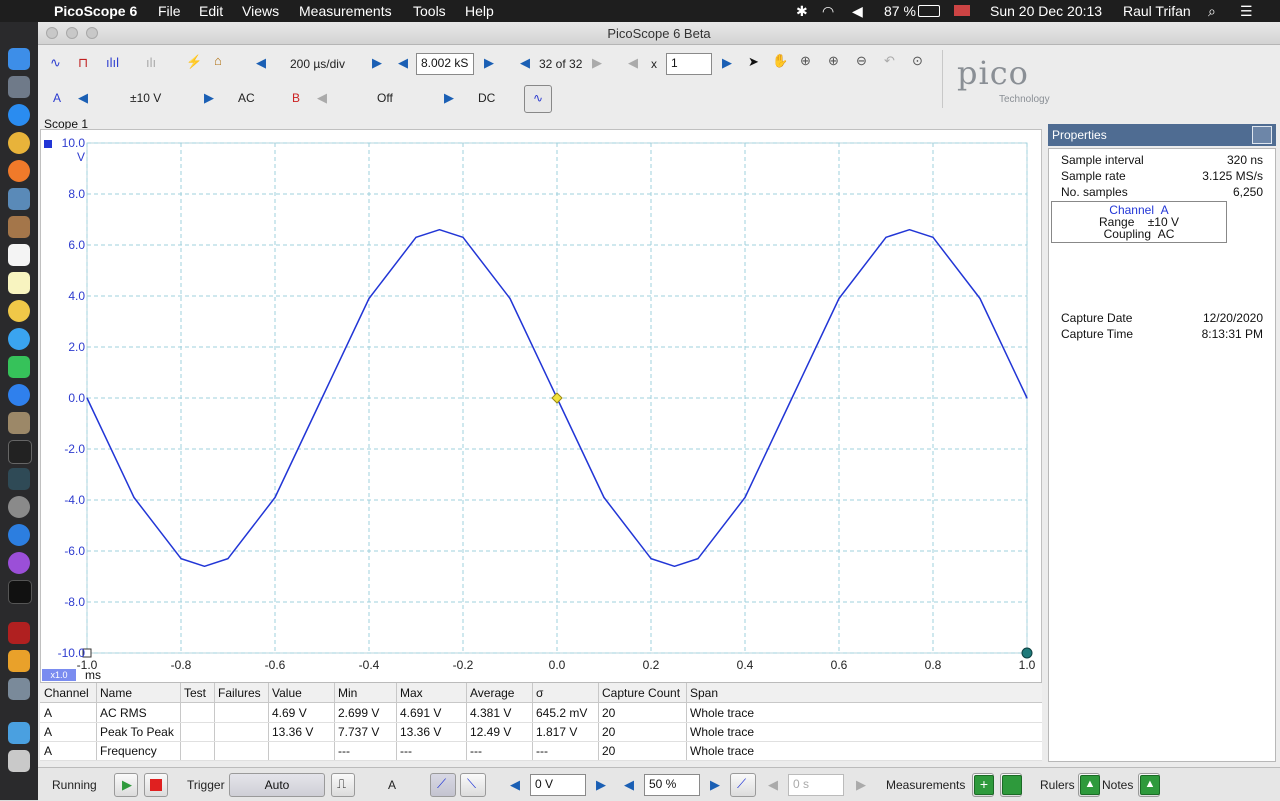 Image resolution: width=1280 pixels, height=801 pixels. What do you see at coordinates (19, 507) in the screenshot?
I see `system-preferences-icon` at bounding box center [19, 507].